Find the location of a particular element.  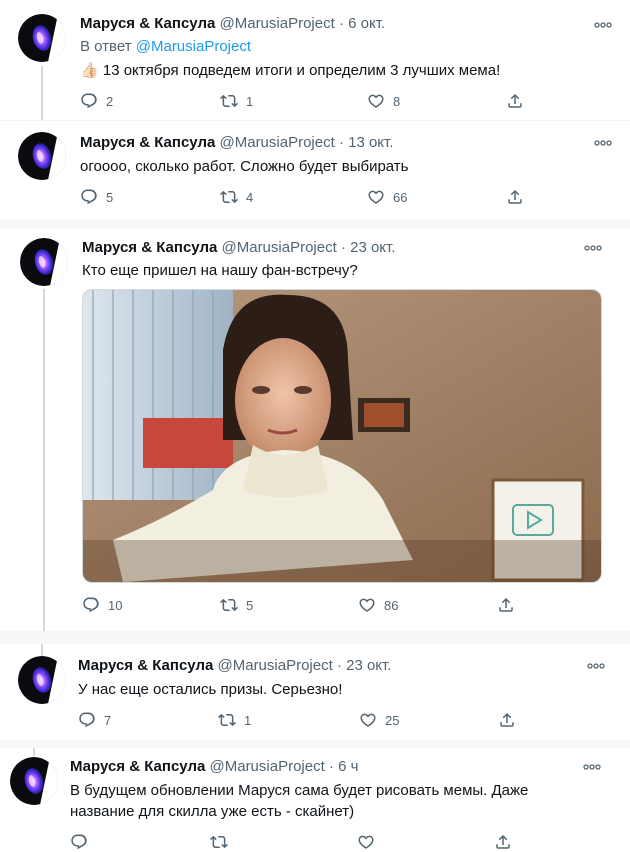

like-button: 8 is located at coordinates (383, 101).